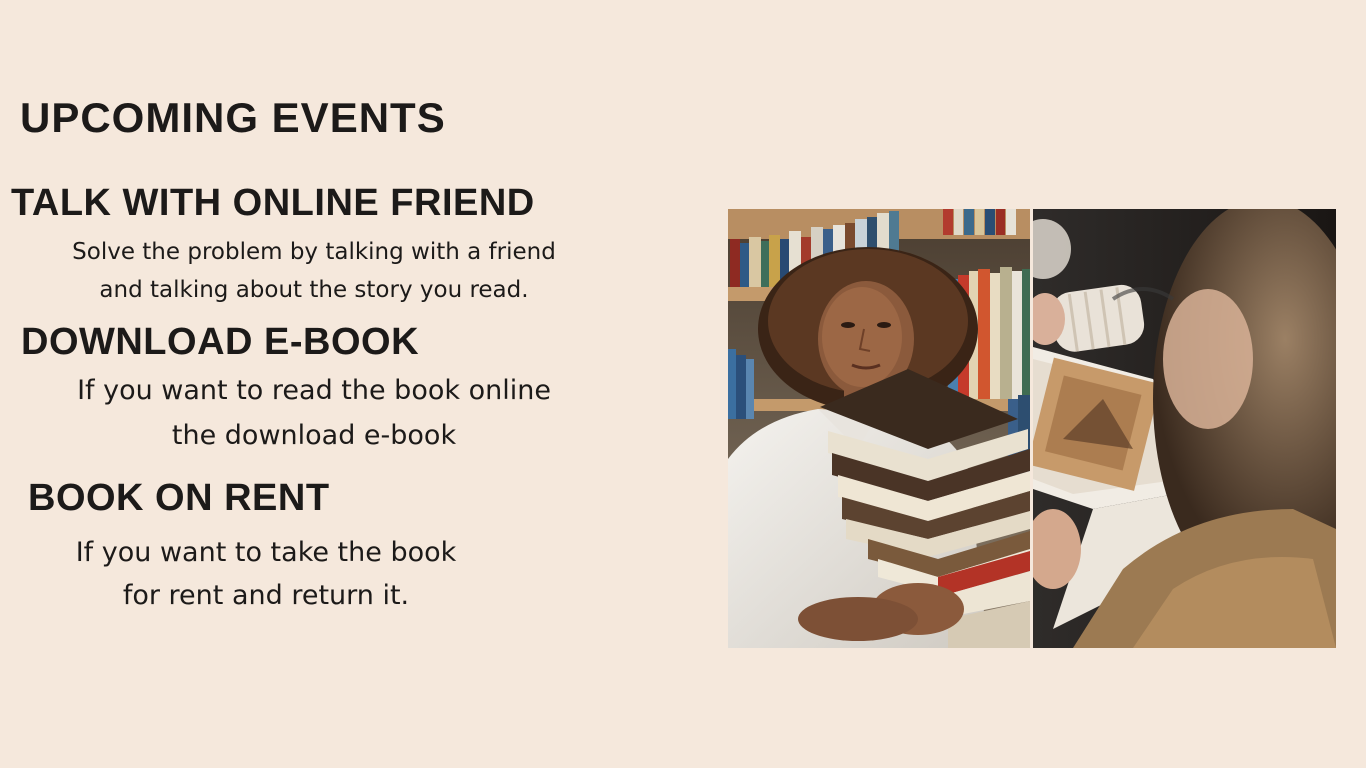  I want to click on photo-person-reading-book, so click(1184, 428).